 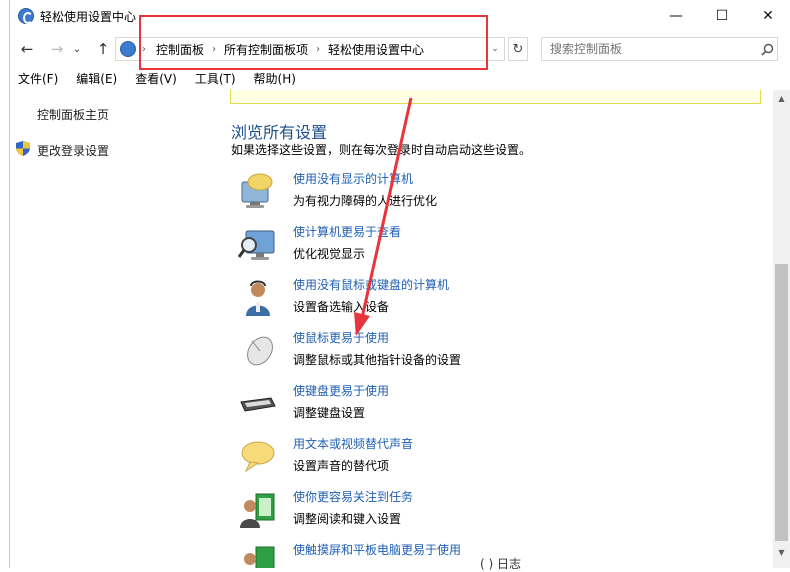 What do you see at coordinates (767, 16) in the screenshot?
I see `close-button: ✕` at bounding box center [767, 16].